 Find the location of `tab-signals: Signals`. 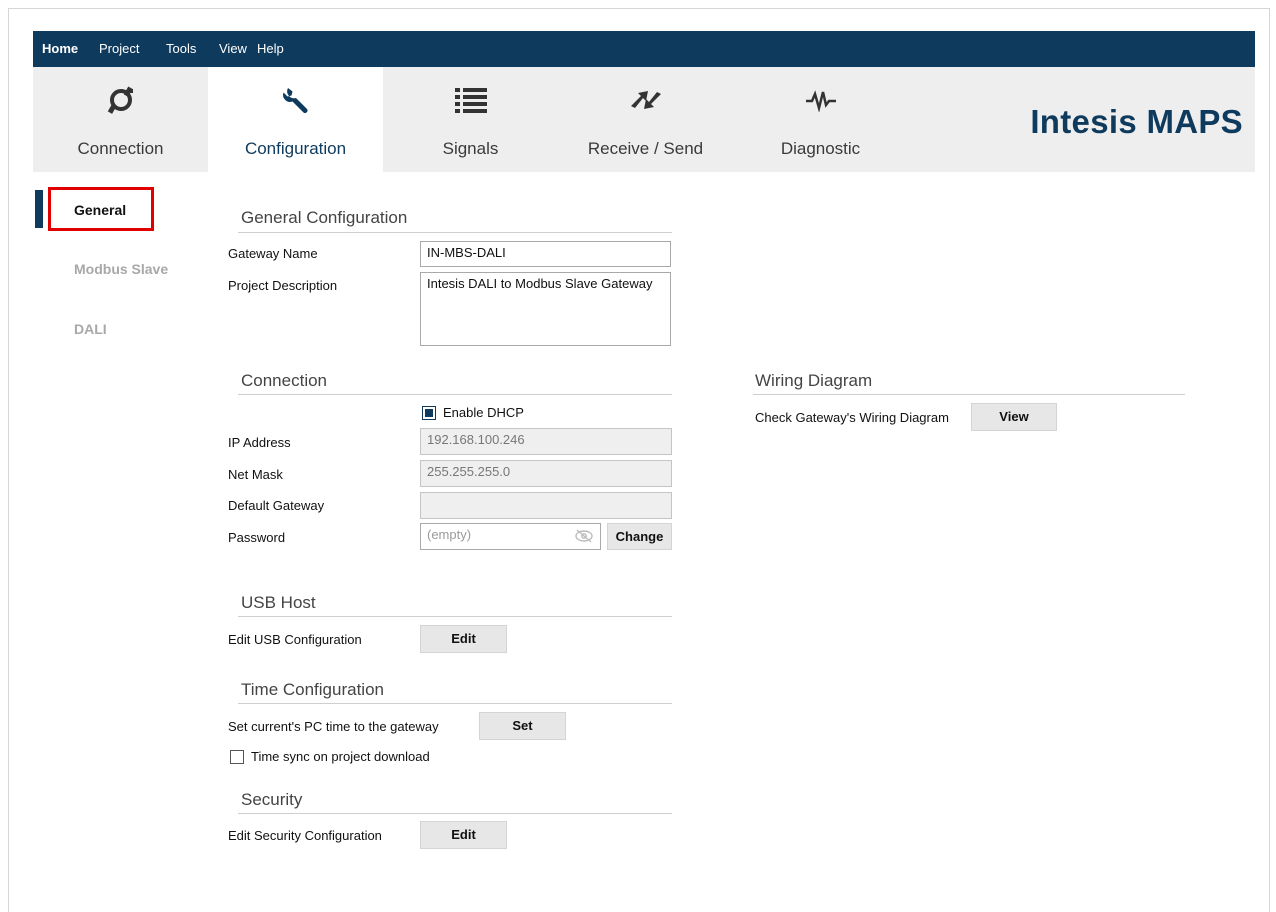

tab-signals: Signals is located at coordinates (470, 119).